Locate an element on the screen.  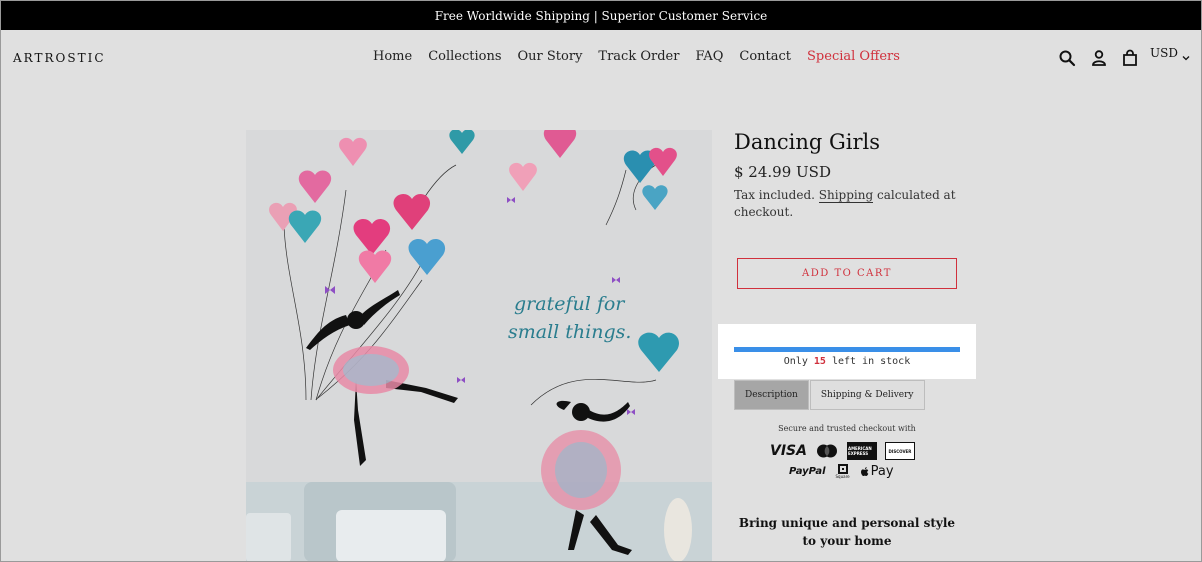
nav-faq: FAQ is located at coordinates (709, 56).